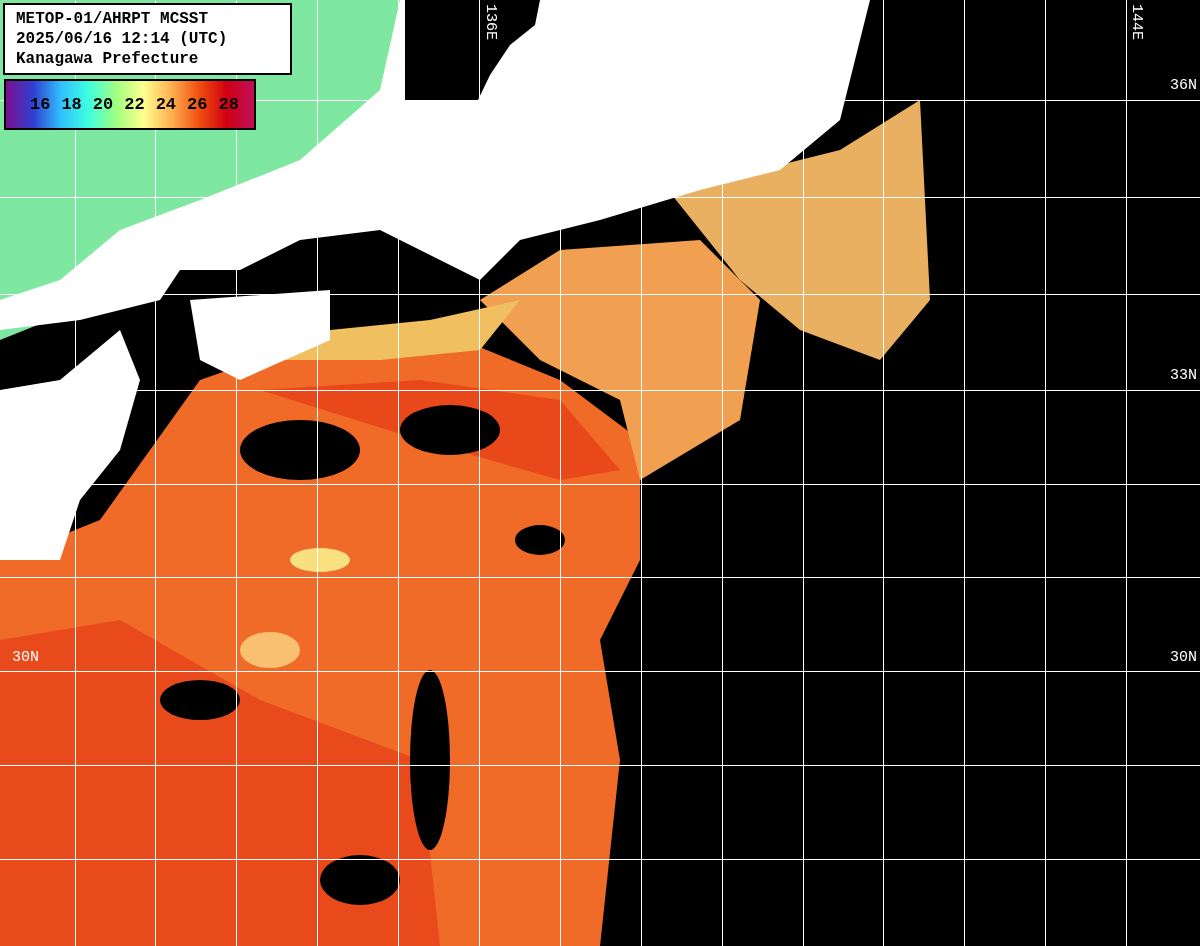 The height and width of the screenshot is (946, 1200). What do you see at coordinates (122, 39) in the screenshot?
I see `title-line: 2025/06/16 12:14 (UTC)` at bounding box center [122, 39].